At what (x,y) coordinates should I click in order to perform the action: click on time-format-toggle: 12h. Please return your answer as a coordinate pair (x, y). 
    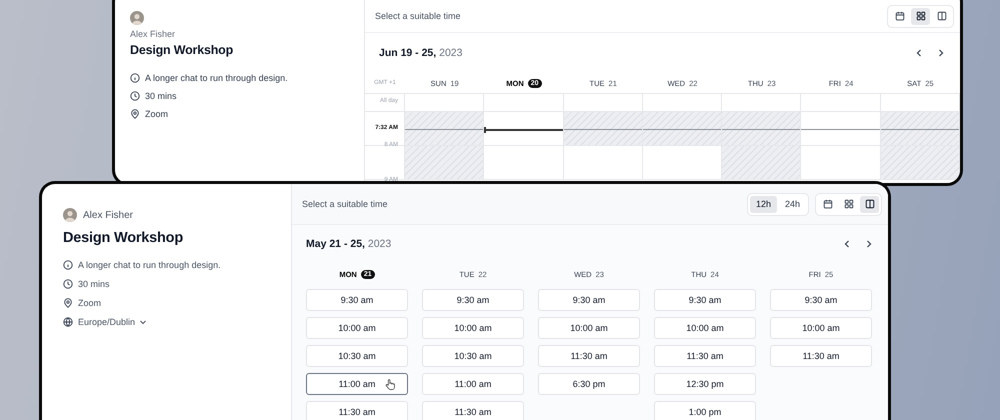
    Looking at the image, I should click on (763, 204).